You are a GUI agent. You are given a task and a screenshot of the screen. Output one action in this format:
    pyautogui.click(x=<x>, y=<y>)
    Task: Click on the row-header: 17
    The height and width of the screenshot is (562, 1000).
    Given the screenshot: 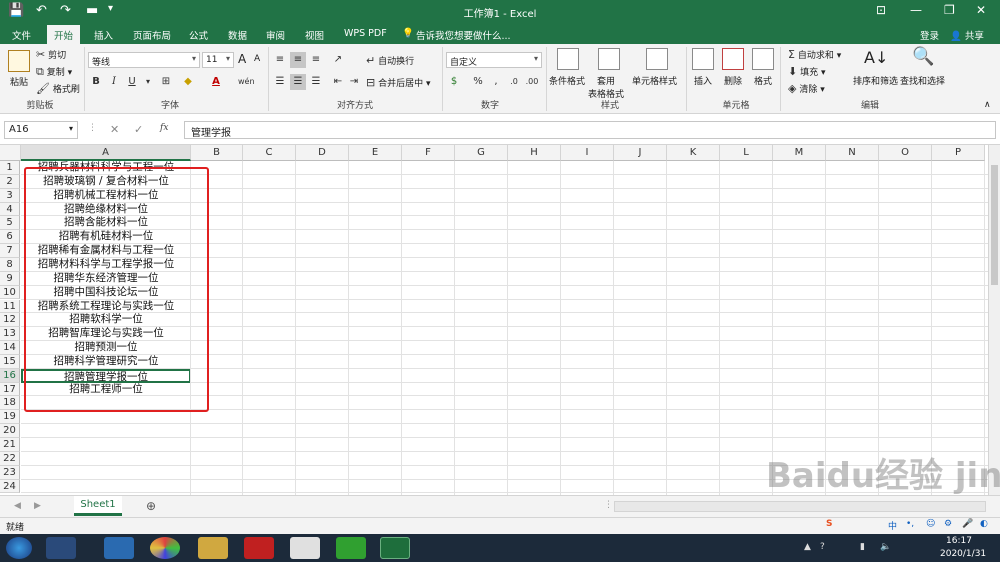 What is the action you would take?
    pyautogui.click(x=10, y=389)
    